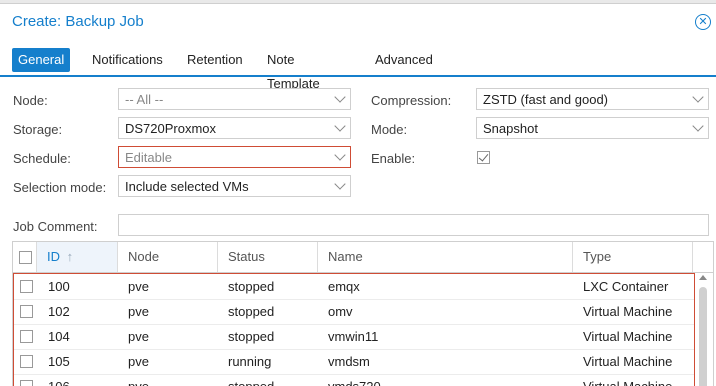 This screenshot has height=386, width=716. What do you see at coordinates (250, 361) in the screenshot?
I see `cell-status: running` at bounding box center [250, 361].